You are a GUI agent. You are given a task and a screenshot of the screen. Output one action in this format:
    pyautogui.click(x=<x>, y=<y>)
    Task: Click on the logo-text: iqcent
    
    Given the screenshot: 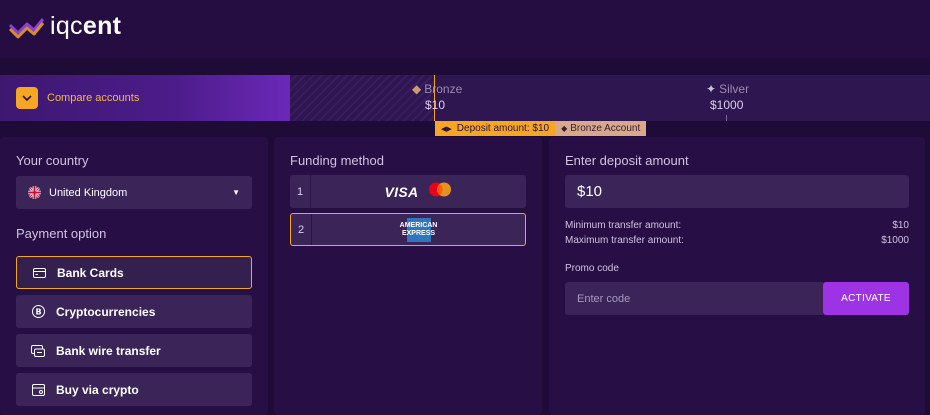 What is the action you would take?
    pyautogui.click(x=86, y=26)
    